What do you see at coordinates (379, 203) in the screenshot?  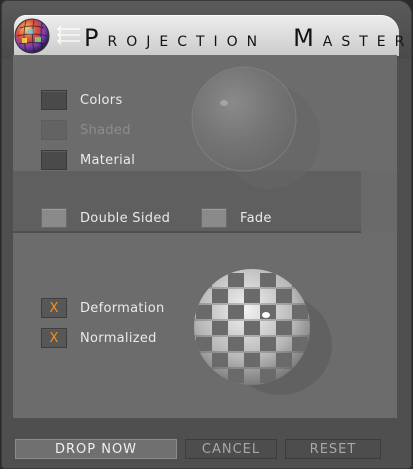 I see `panel-side-strip` at bounding box center [379, 203].